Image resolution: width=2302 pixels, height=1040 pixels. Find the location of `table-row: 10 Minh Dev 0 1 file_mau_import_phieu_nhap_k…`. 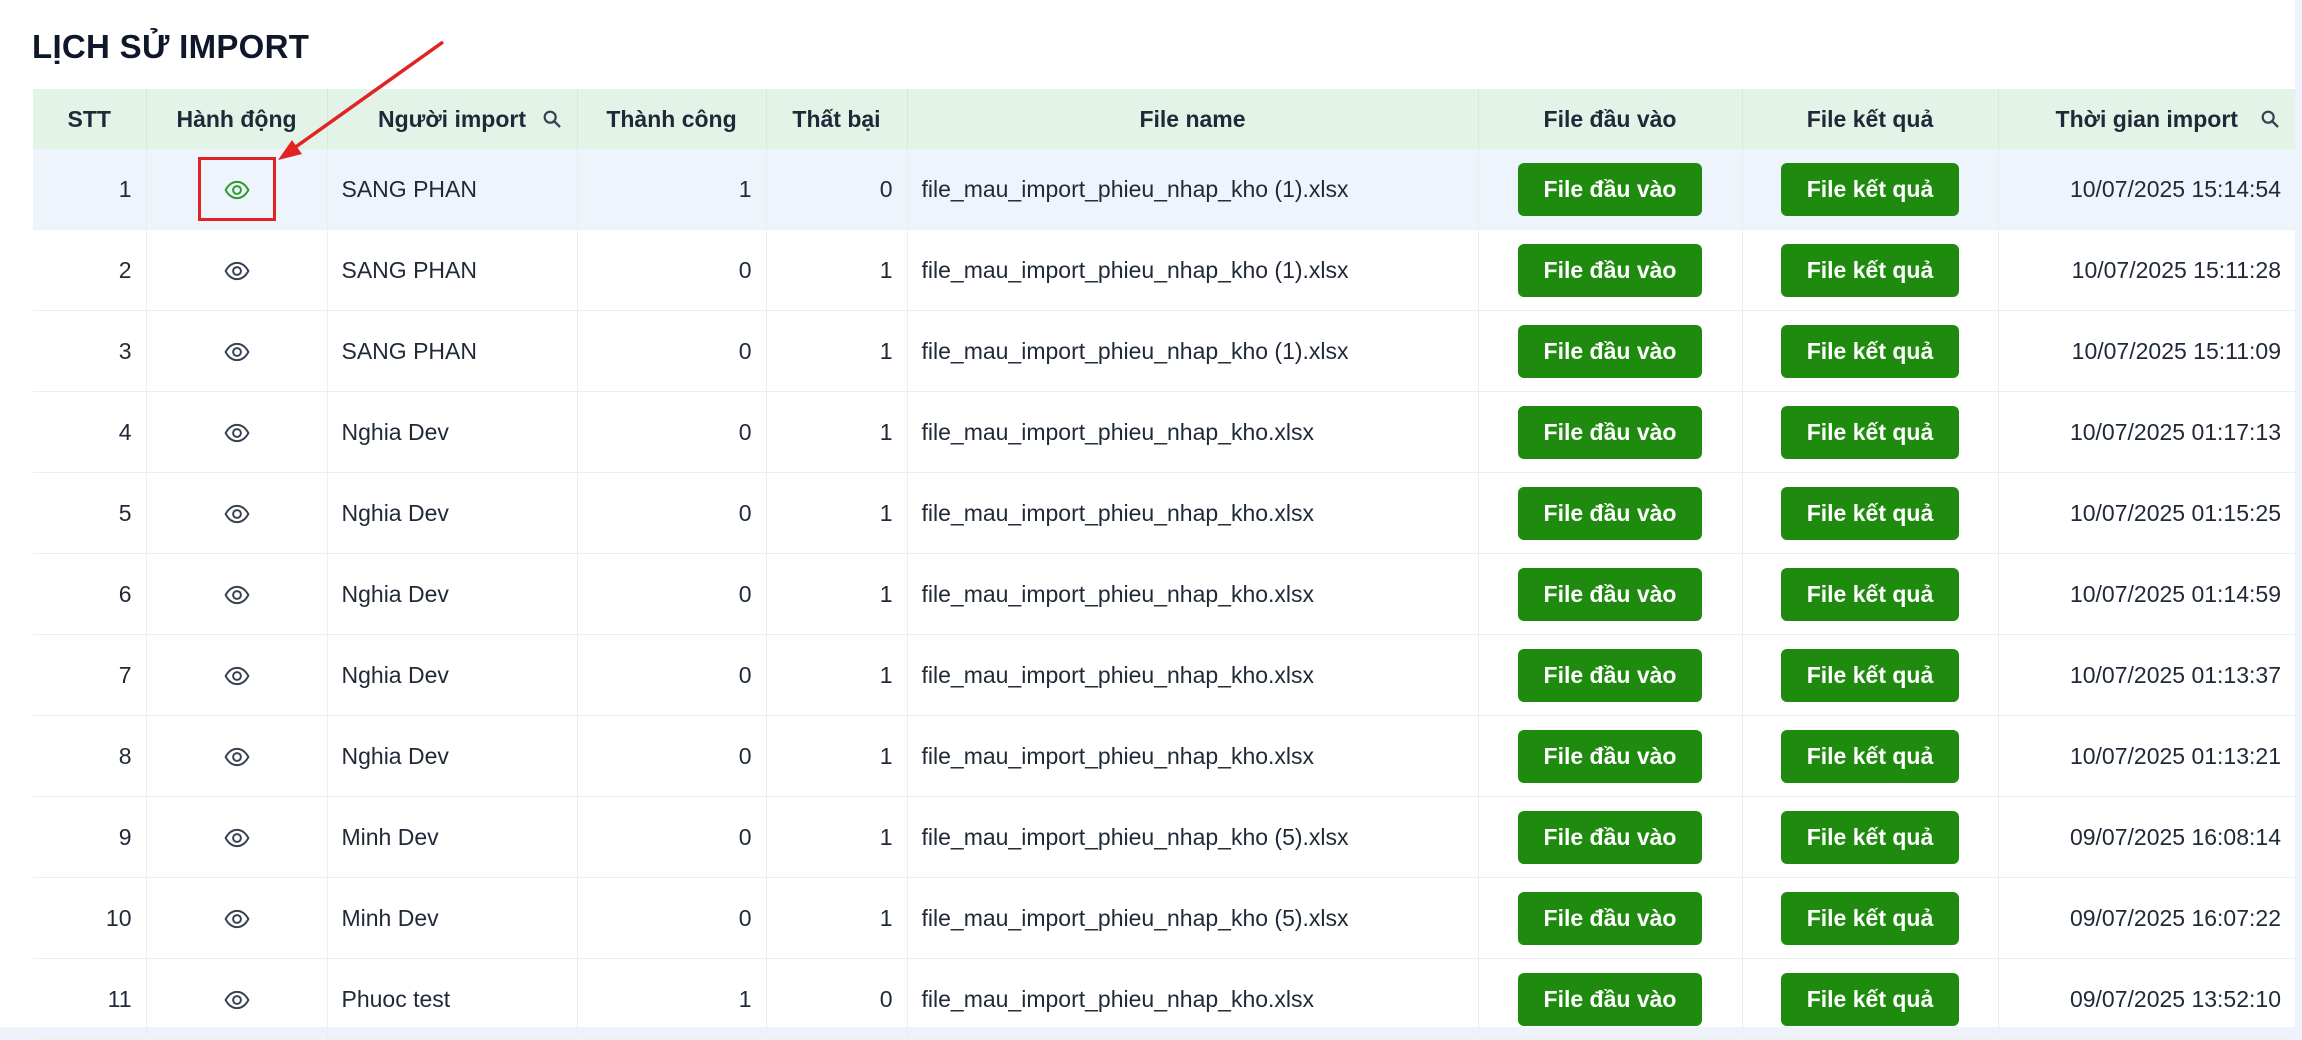

table-row: 10 Minh Dev 0 1 file_mau_import_phieu_nhap_k… is located at coordinates (1164, 918).